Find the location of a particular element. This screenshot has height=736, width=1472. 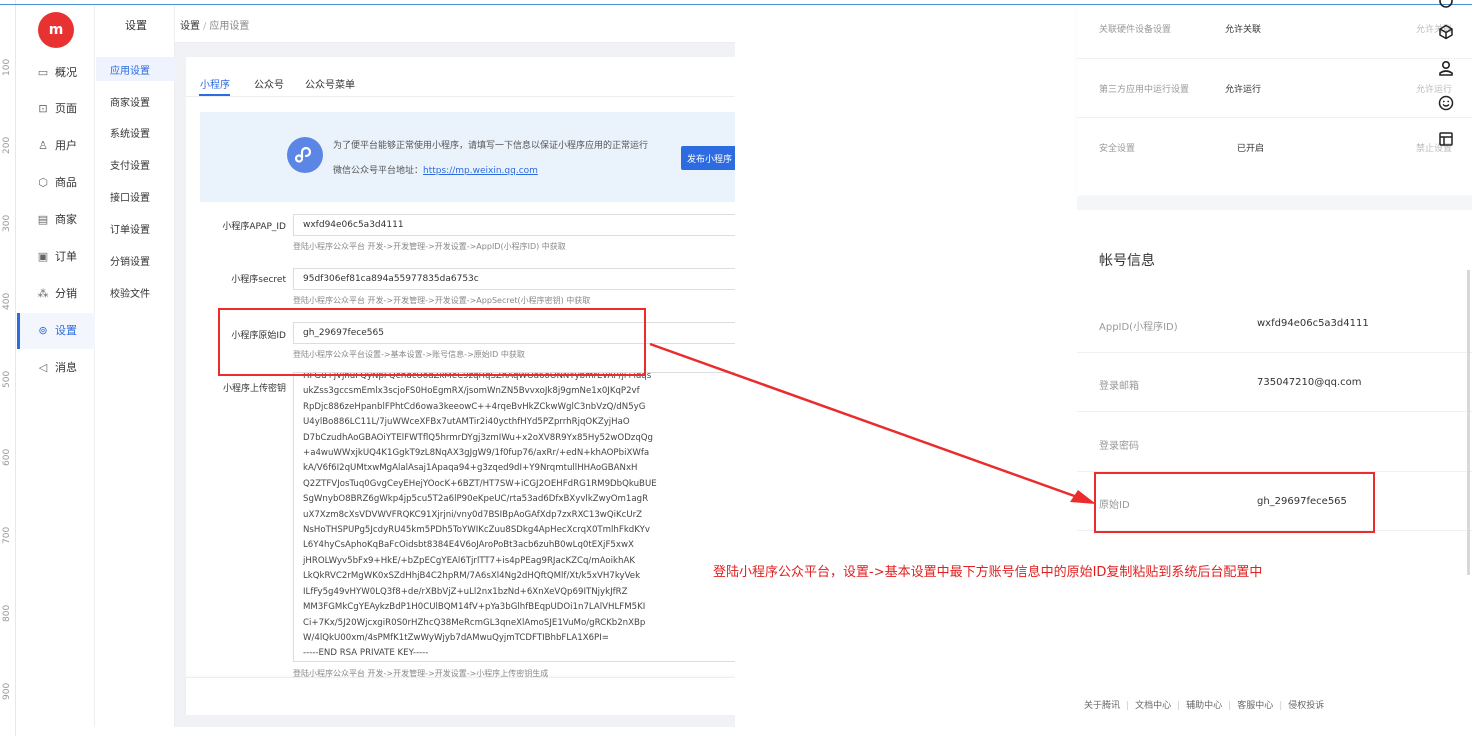

wechat-platform-link: https://mp.weixin.qq.com is located at coordinates (480, 171).